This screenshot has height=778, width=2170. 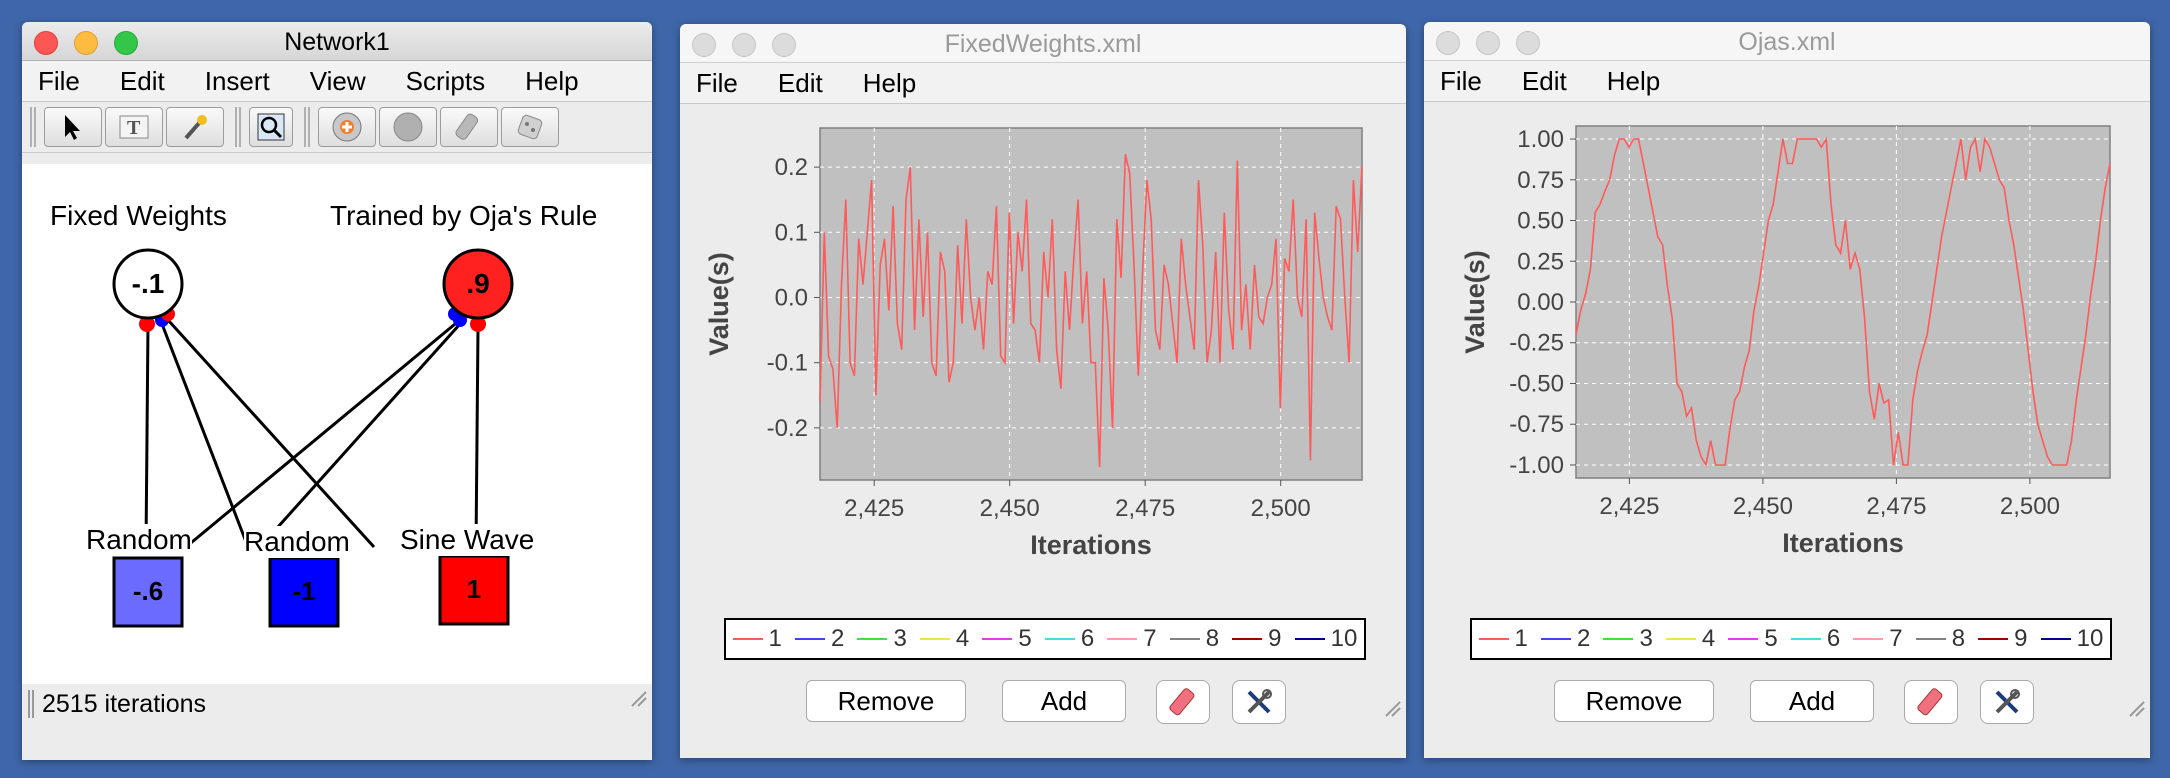 What do you see at coordinates (1565, 639) in the screenshot?
I see `legend-item: 2` at bounding box center [1565, 639].